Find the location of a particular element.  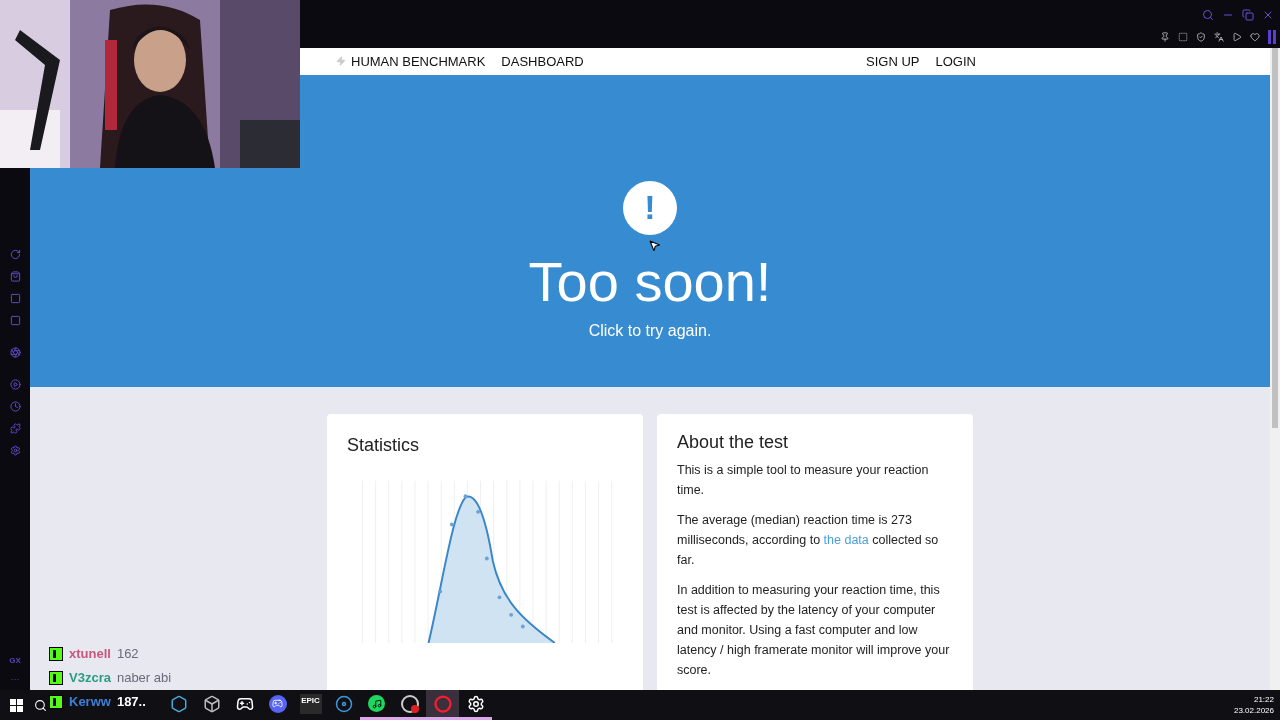

card-title: Statistics is located at coordinates (384, 445).